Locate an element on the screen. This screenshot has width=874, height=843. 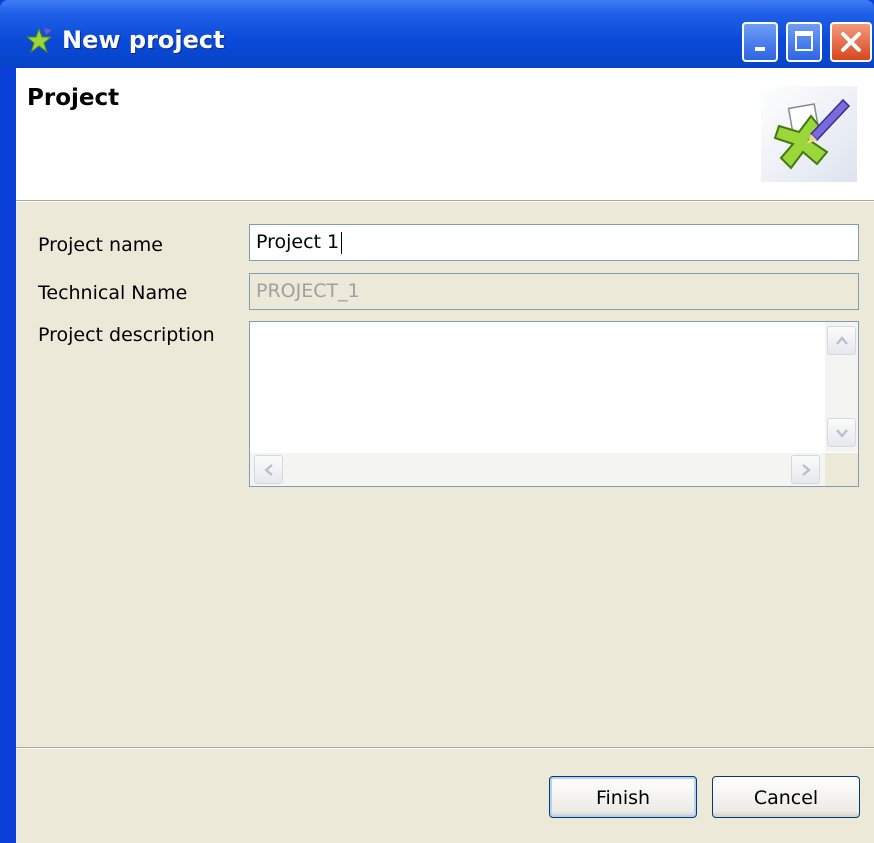
chevron-right-icon is located at coordinates (806, 470).